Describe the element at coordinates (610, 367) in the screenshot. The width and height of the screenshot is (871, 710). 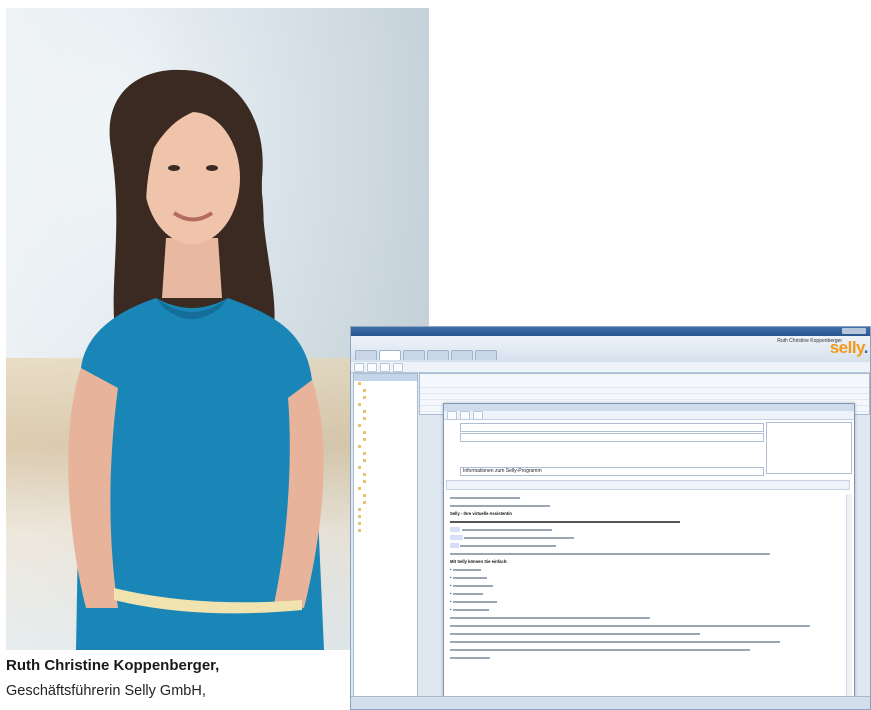
I see `toolbar` at that location.